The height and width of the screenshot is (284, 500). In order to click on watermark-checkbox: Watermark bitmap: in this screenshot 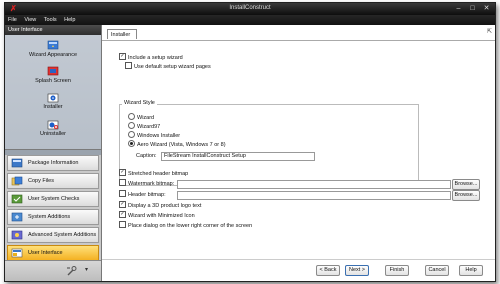, I will do `click(147, 183)`.